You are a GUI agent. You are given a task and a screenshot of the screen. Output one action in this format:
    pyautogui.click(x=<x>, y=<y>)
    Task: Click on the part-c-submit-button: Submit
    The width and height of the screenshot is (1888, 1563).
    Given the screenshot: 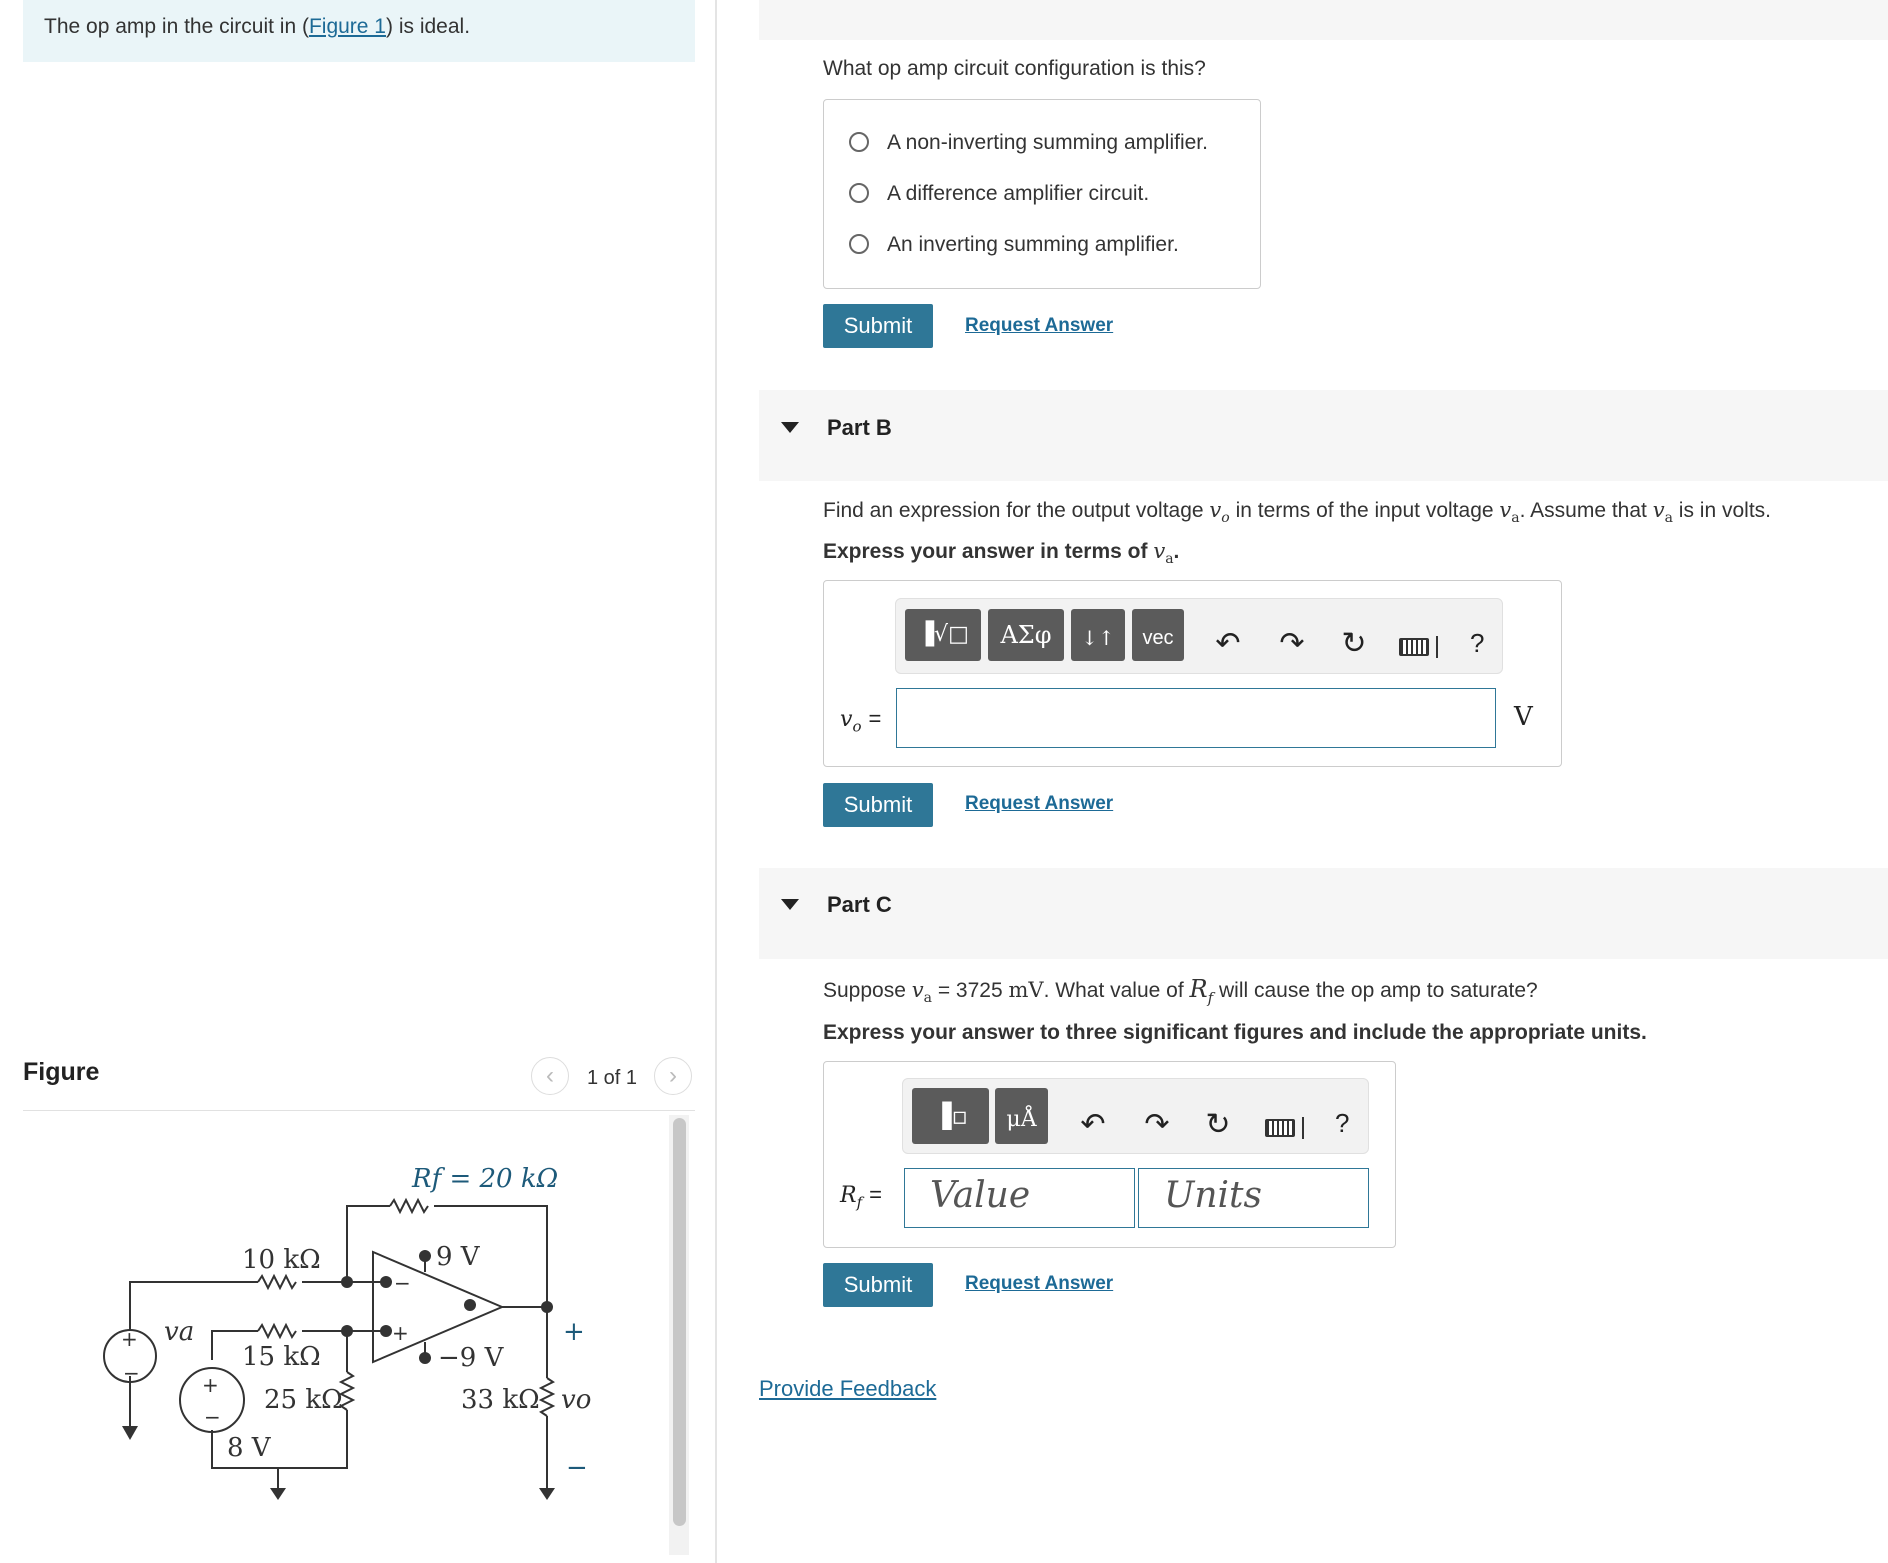 What is the action you would take?
    pyautogui.click(x=878, y=1285)
    